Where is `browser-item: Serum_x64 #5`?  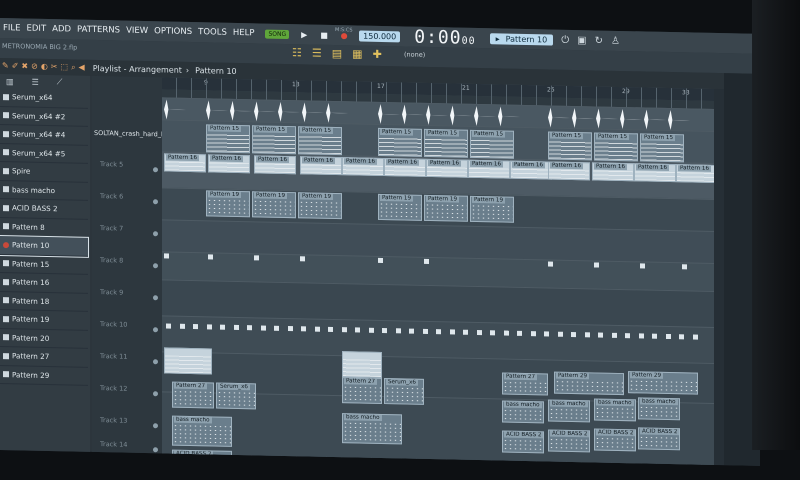 browser-item: Serum_x64 #5 is located at coordinates (44, 153).